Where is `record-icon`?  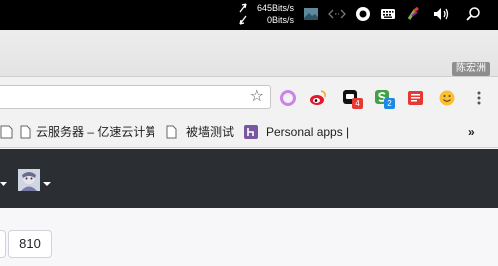 record-icon is located at coordinates (363, 14).